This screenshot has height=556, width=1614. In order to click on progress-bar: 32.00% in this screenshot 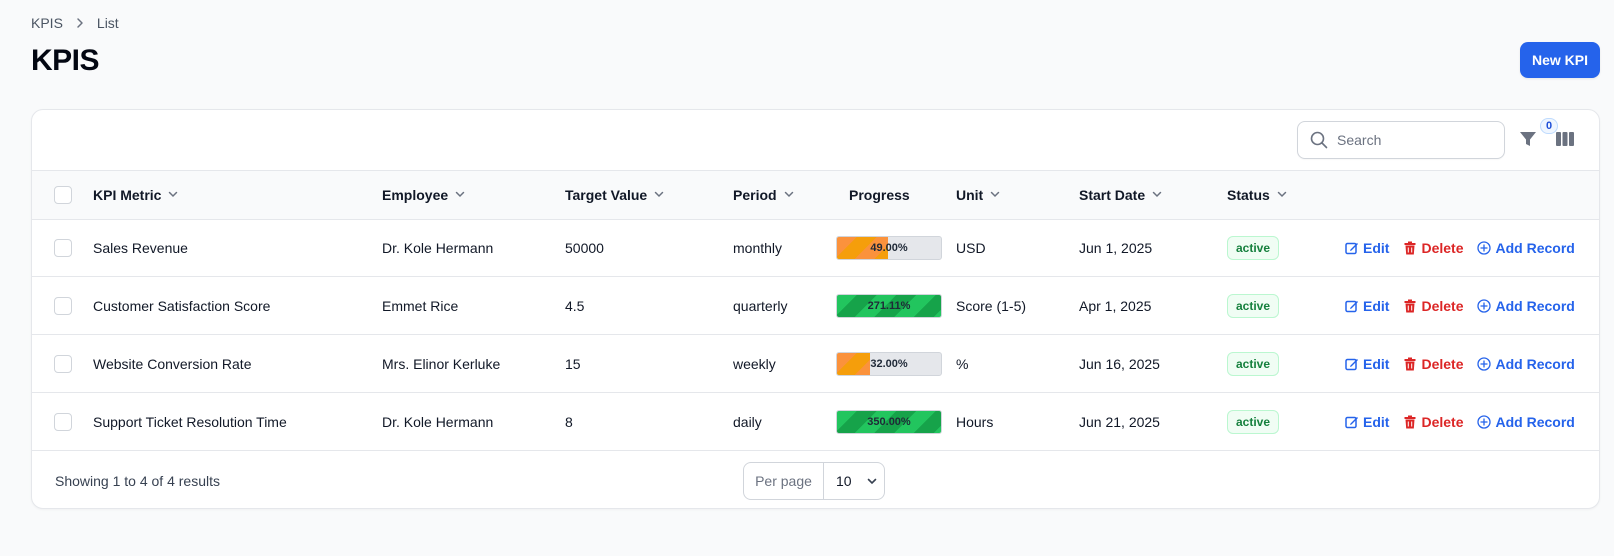, I will do `click(889, 364)`.